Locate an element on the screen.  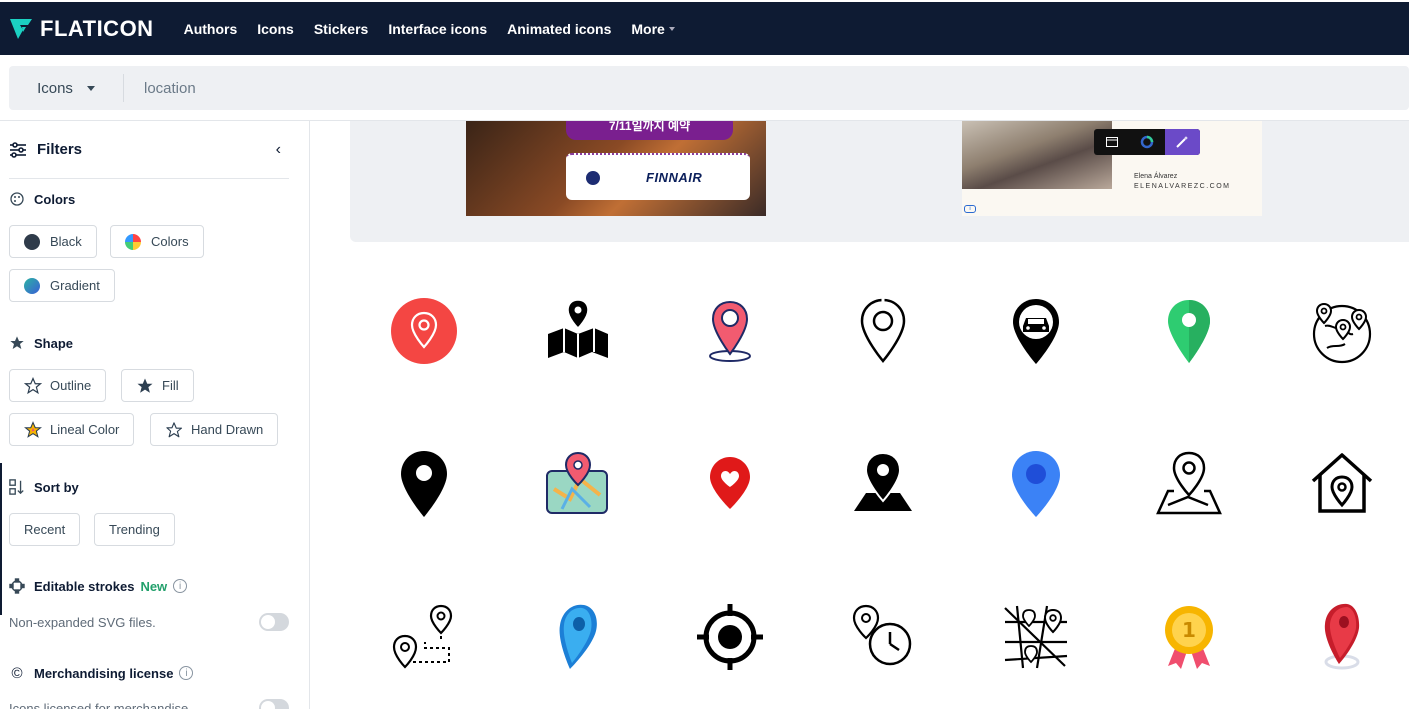
chip-label: Colors is located at coordinates (170, 241).